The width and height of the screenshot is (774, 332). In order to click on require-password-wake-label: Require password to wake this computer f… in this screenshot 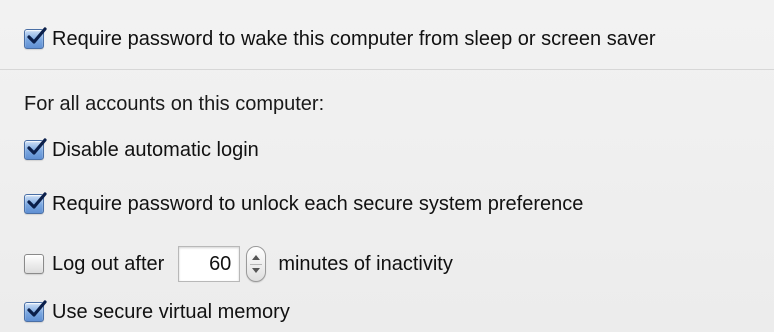, I will do `click(354, 39)`.